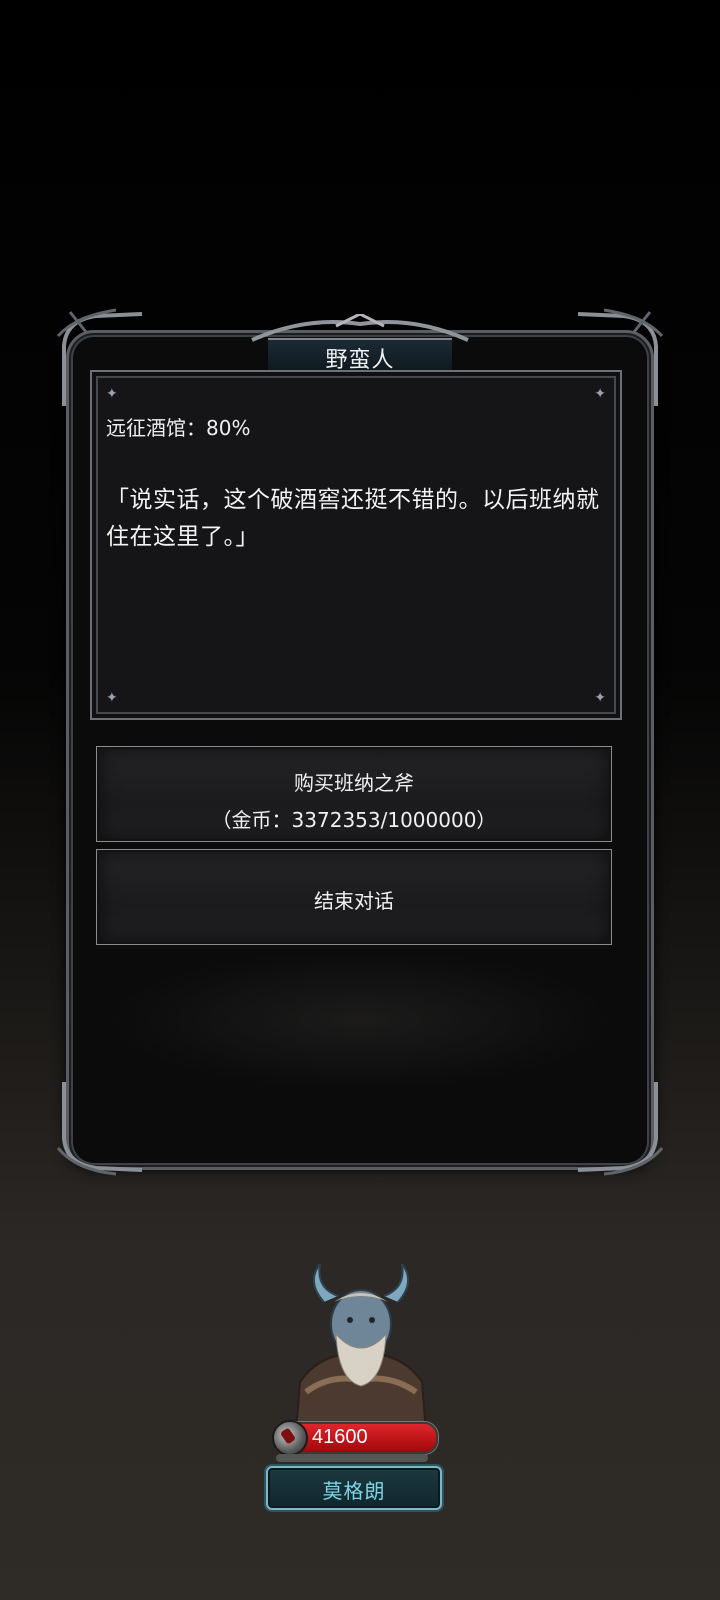 This screenshot has height=1600, width=720. What do you see at coordinates (353, 518) in the screenshot?
I see `npc-speech: 「说实话，这个破酒窖还挺不错的。以后班纳就住在这里了。」` at bounding box center [353, 518].